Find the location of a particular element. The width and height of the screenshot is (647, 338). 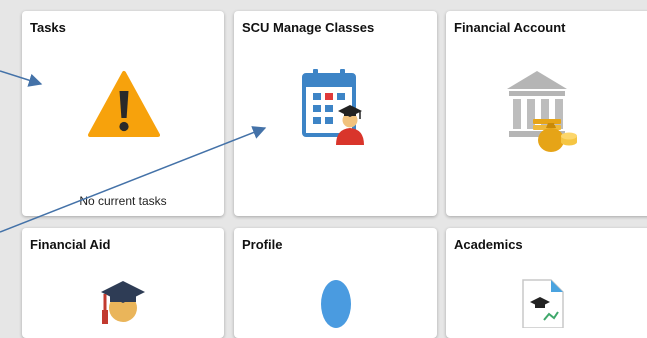

tile-financial-aid: Financial Aid is located at coordinates (123, 283).